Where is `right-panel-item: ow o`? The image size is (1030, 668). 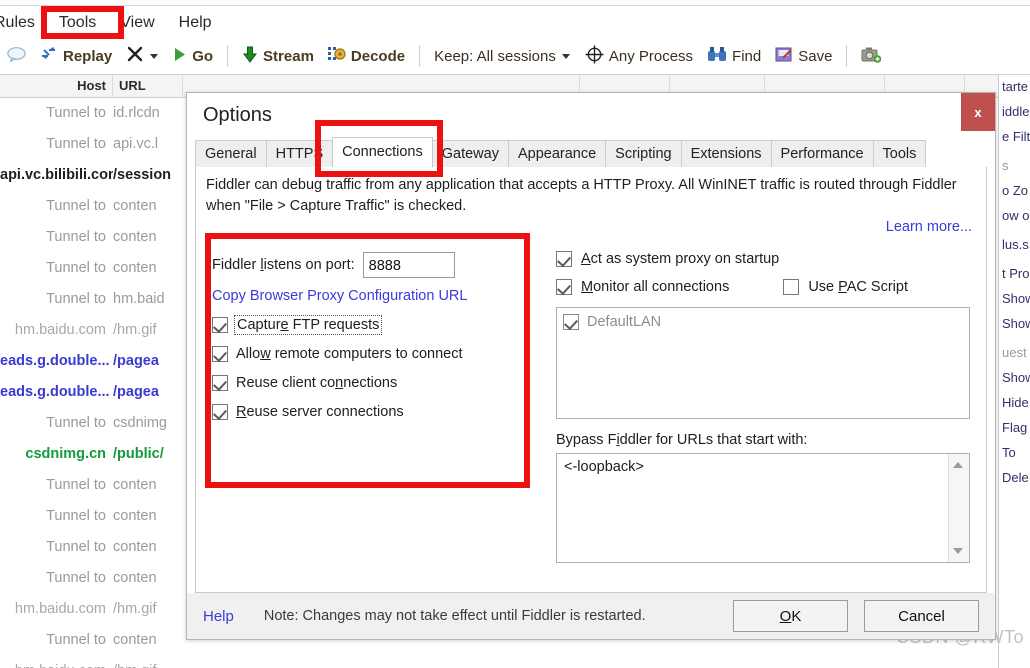 right-panel-item: ow o is located at coordinates (1014, 215).